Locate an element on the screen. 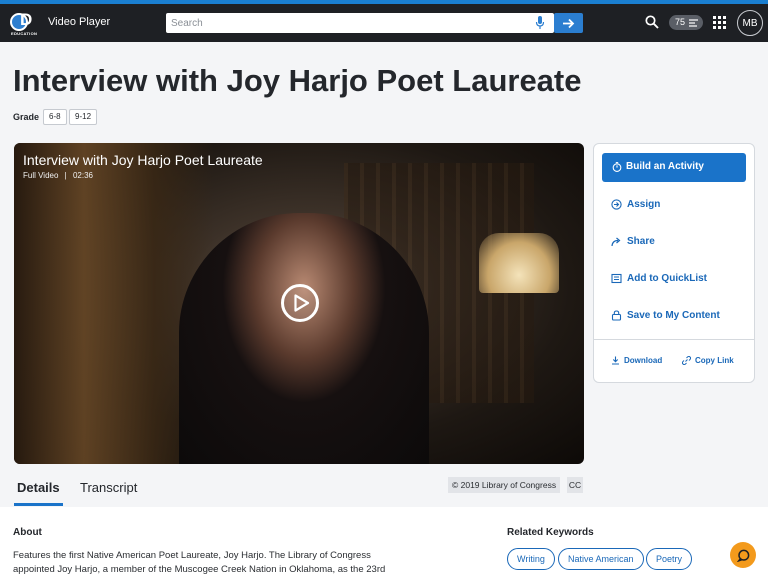  closed-captions-badge: CC is located at coordinates (575, 485).